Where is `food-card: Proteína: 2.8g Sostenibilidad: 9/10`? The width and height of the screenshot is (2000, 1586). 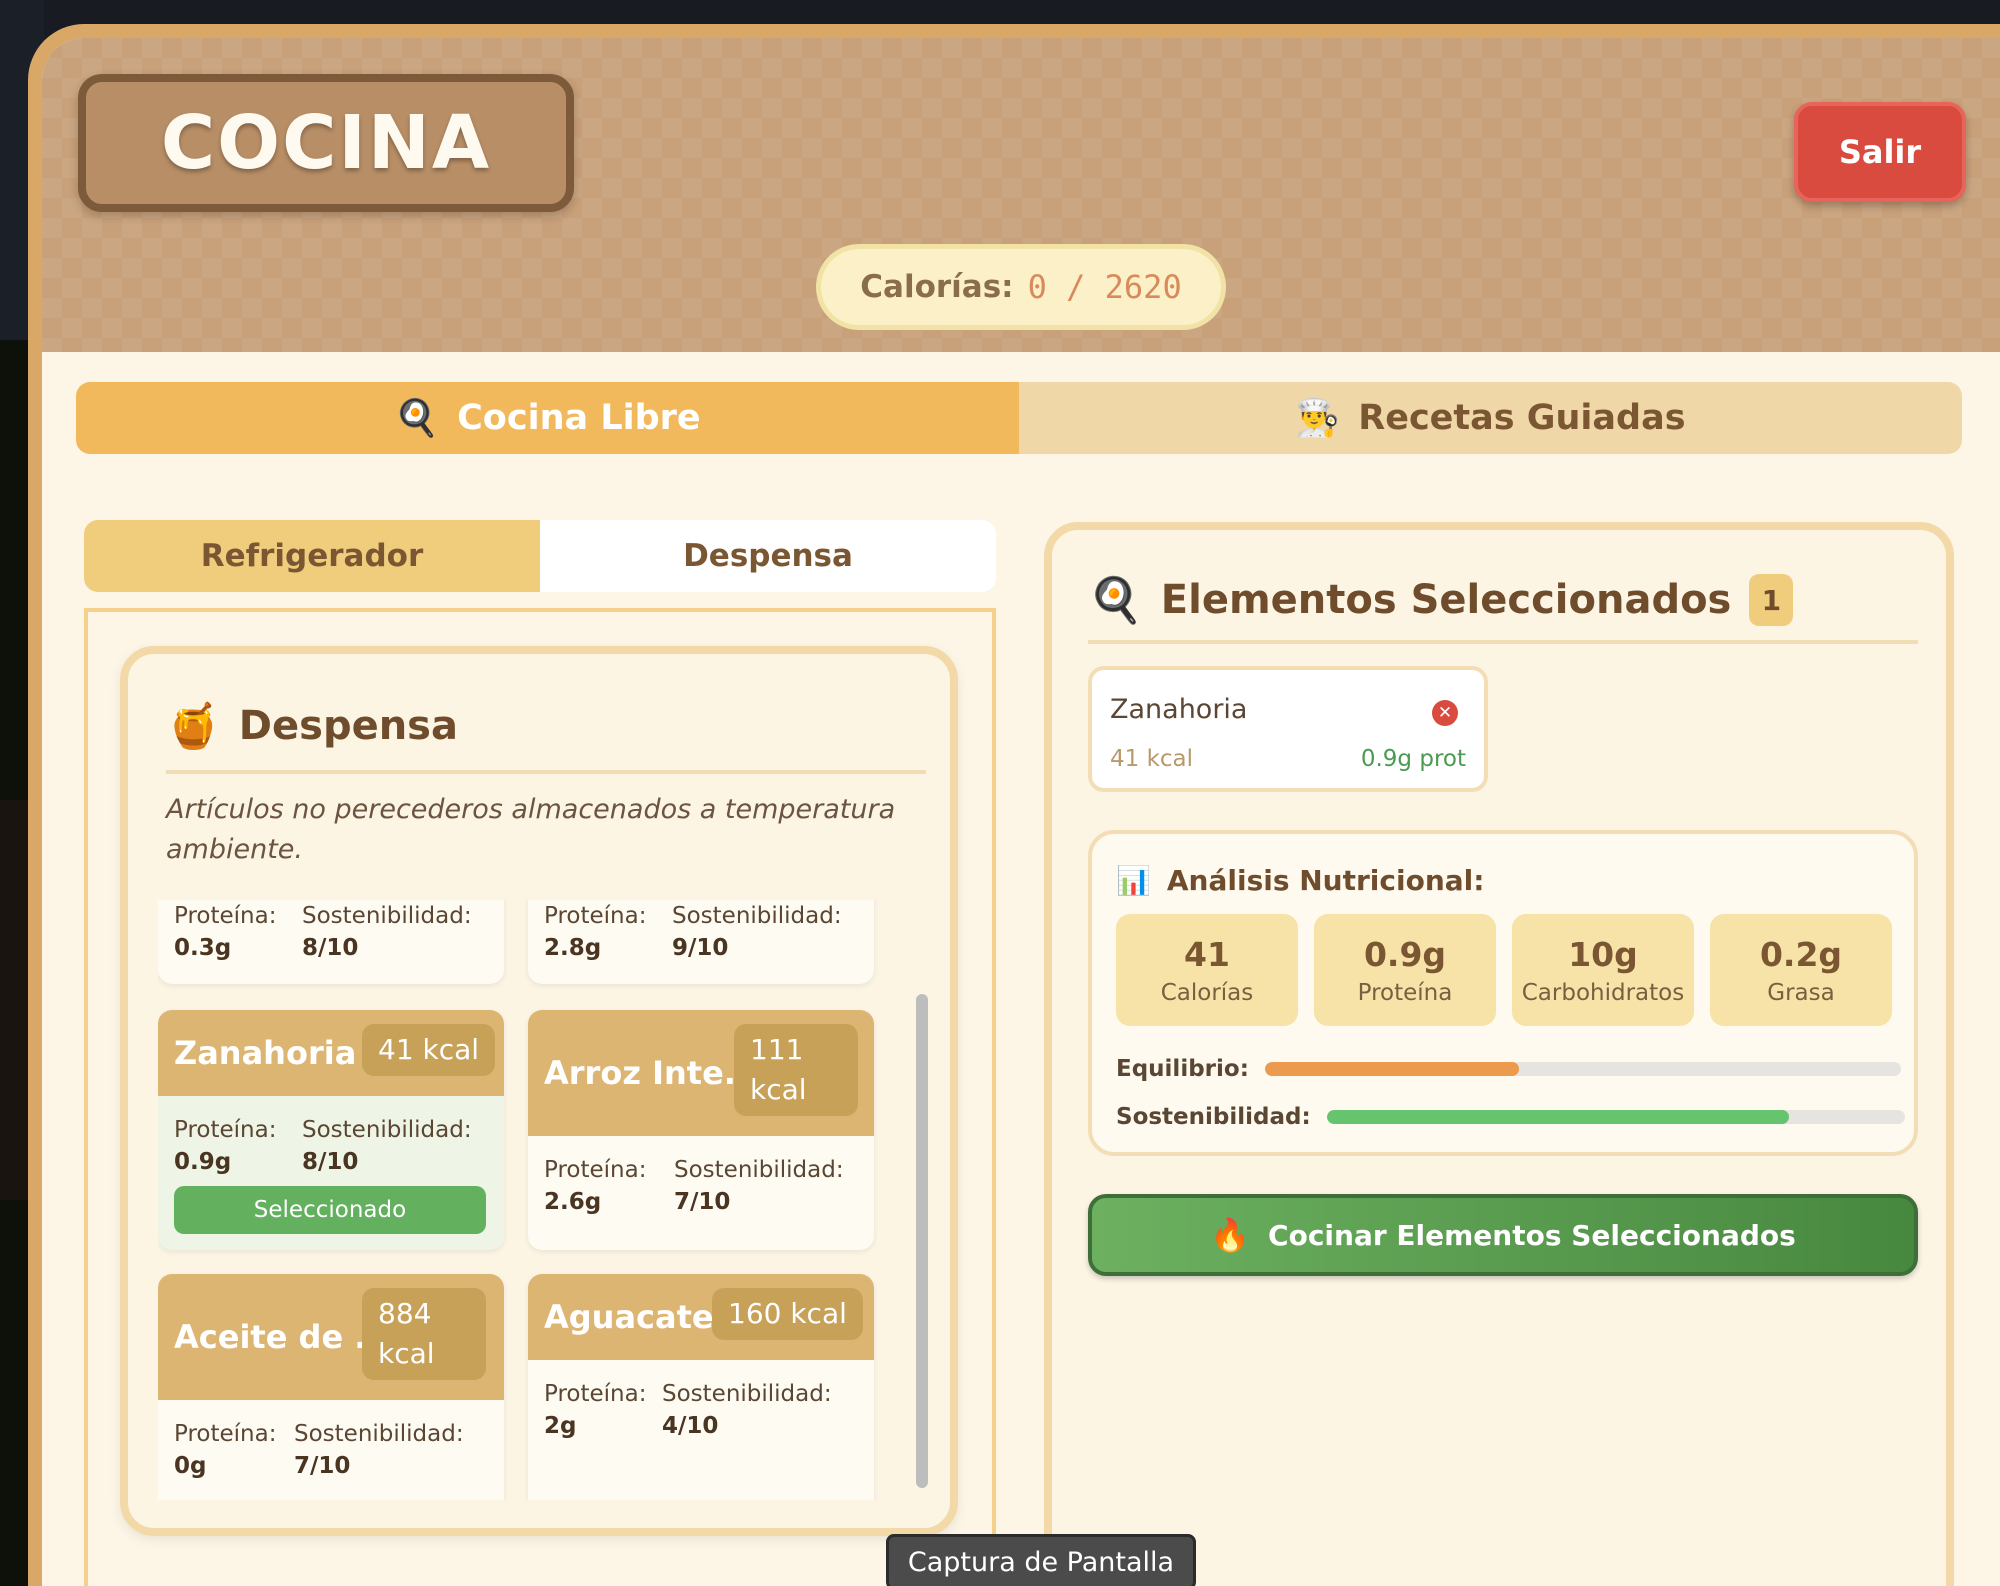 food-card: Proteína: 2.8g Sostenibilidad: 9/10 is located at coordinates (701, 942).